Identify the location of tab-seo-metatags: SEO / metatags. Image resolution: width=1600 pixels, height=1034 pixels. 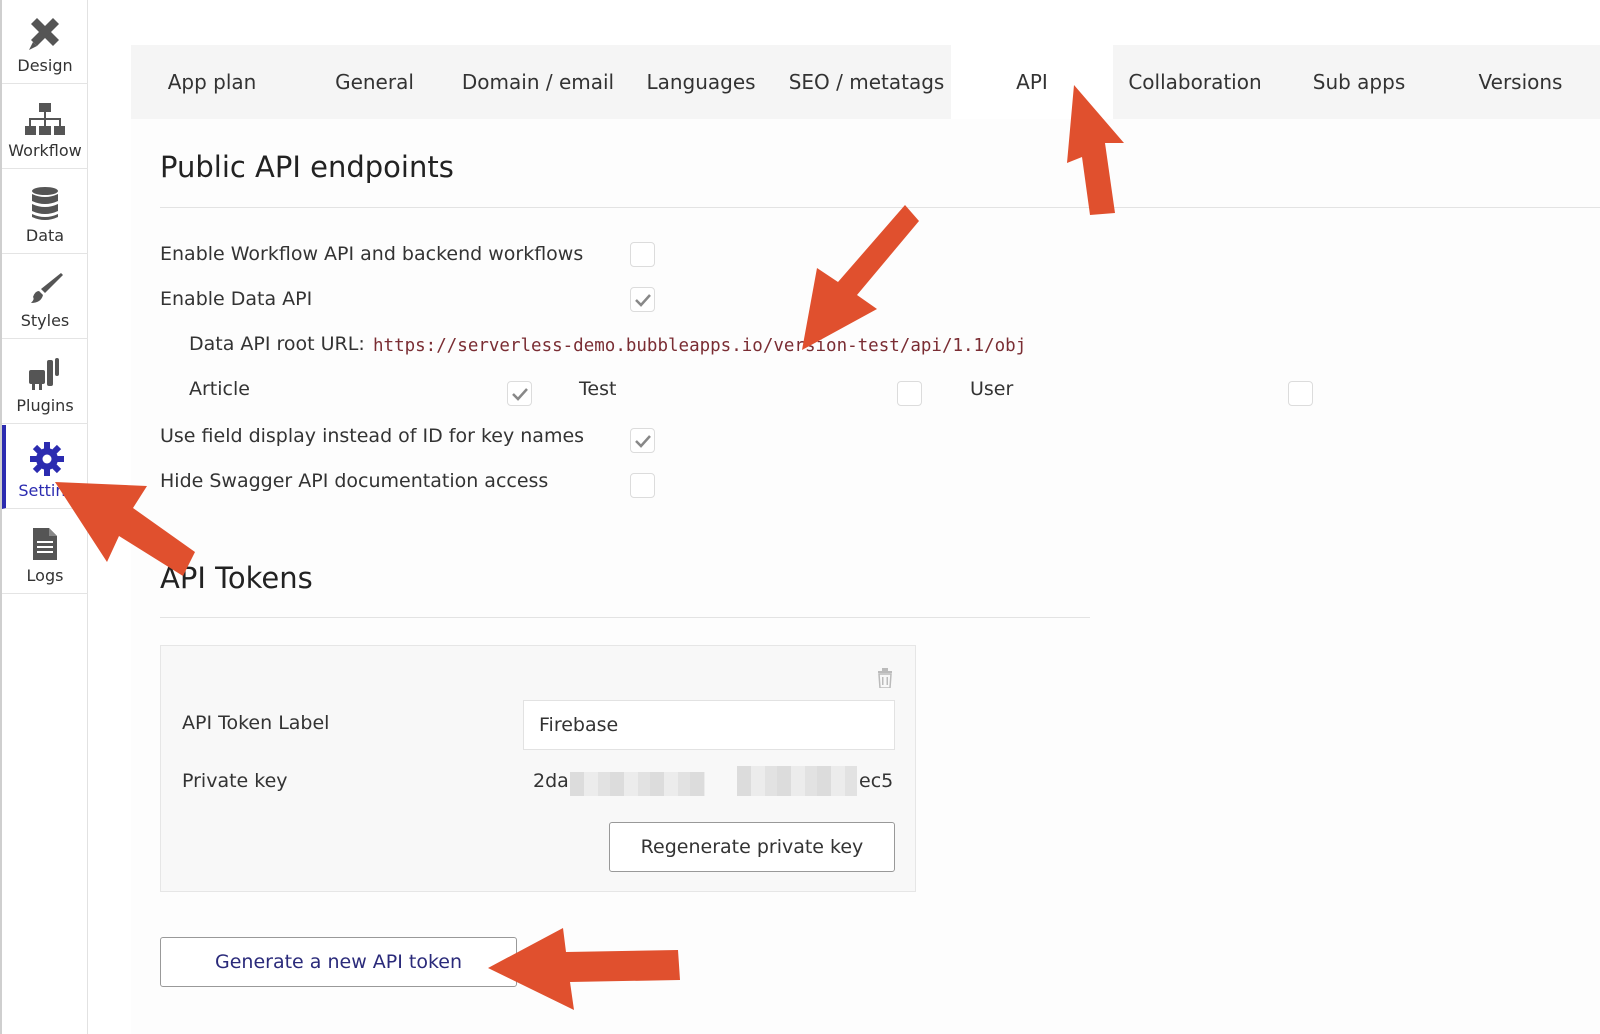
(866, 82).